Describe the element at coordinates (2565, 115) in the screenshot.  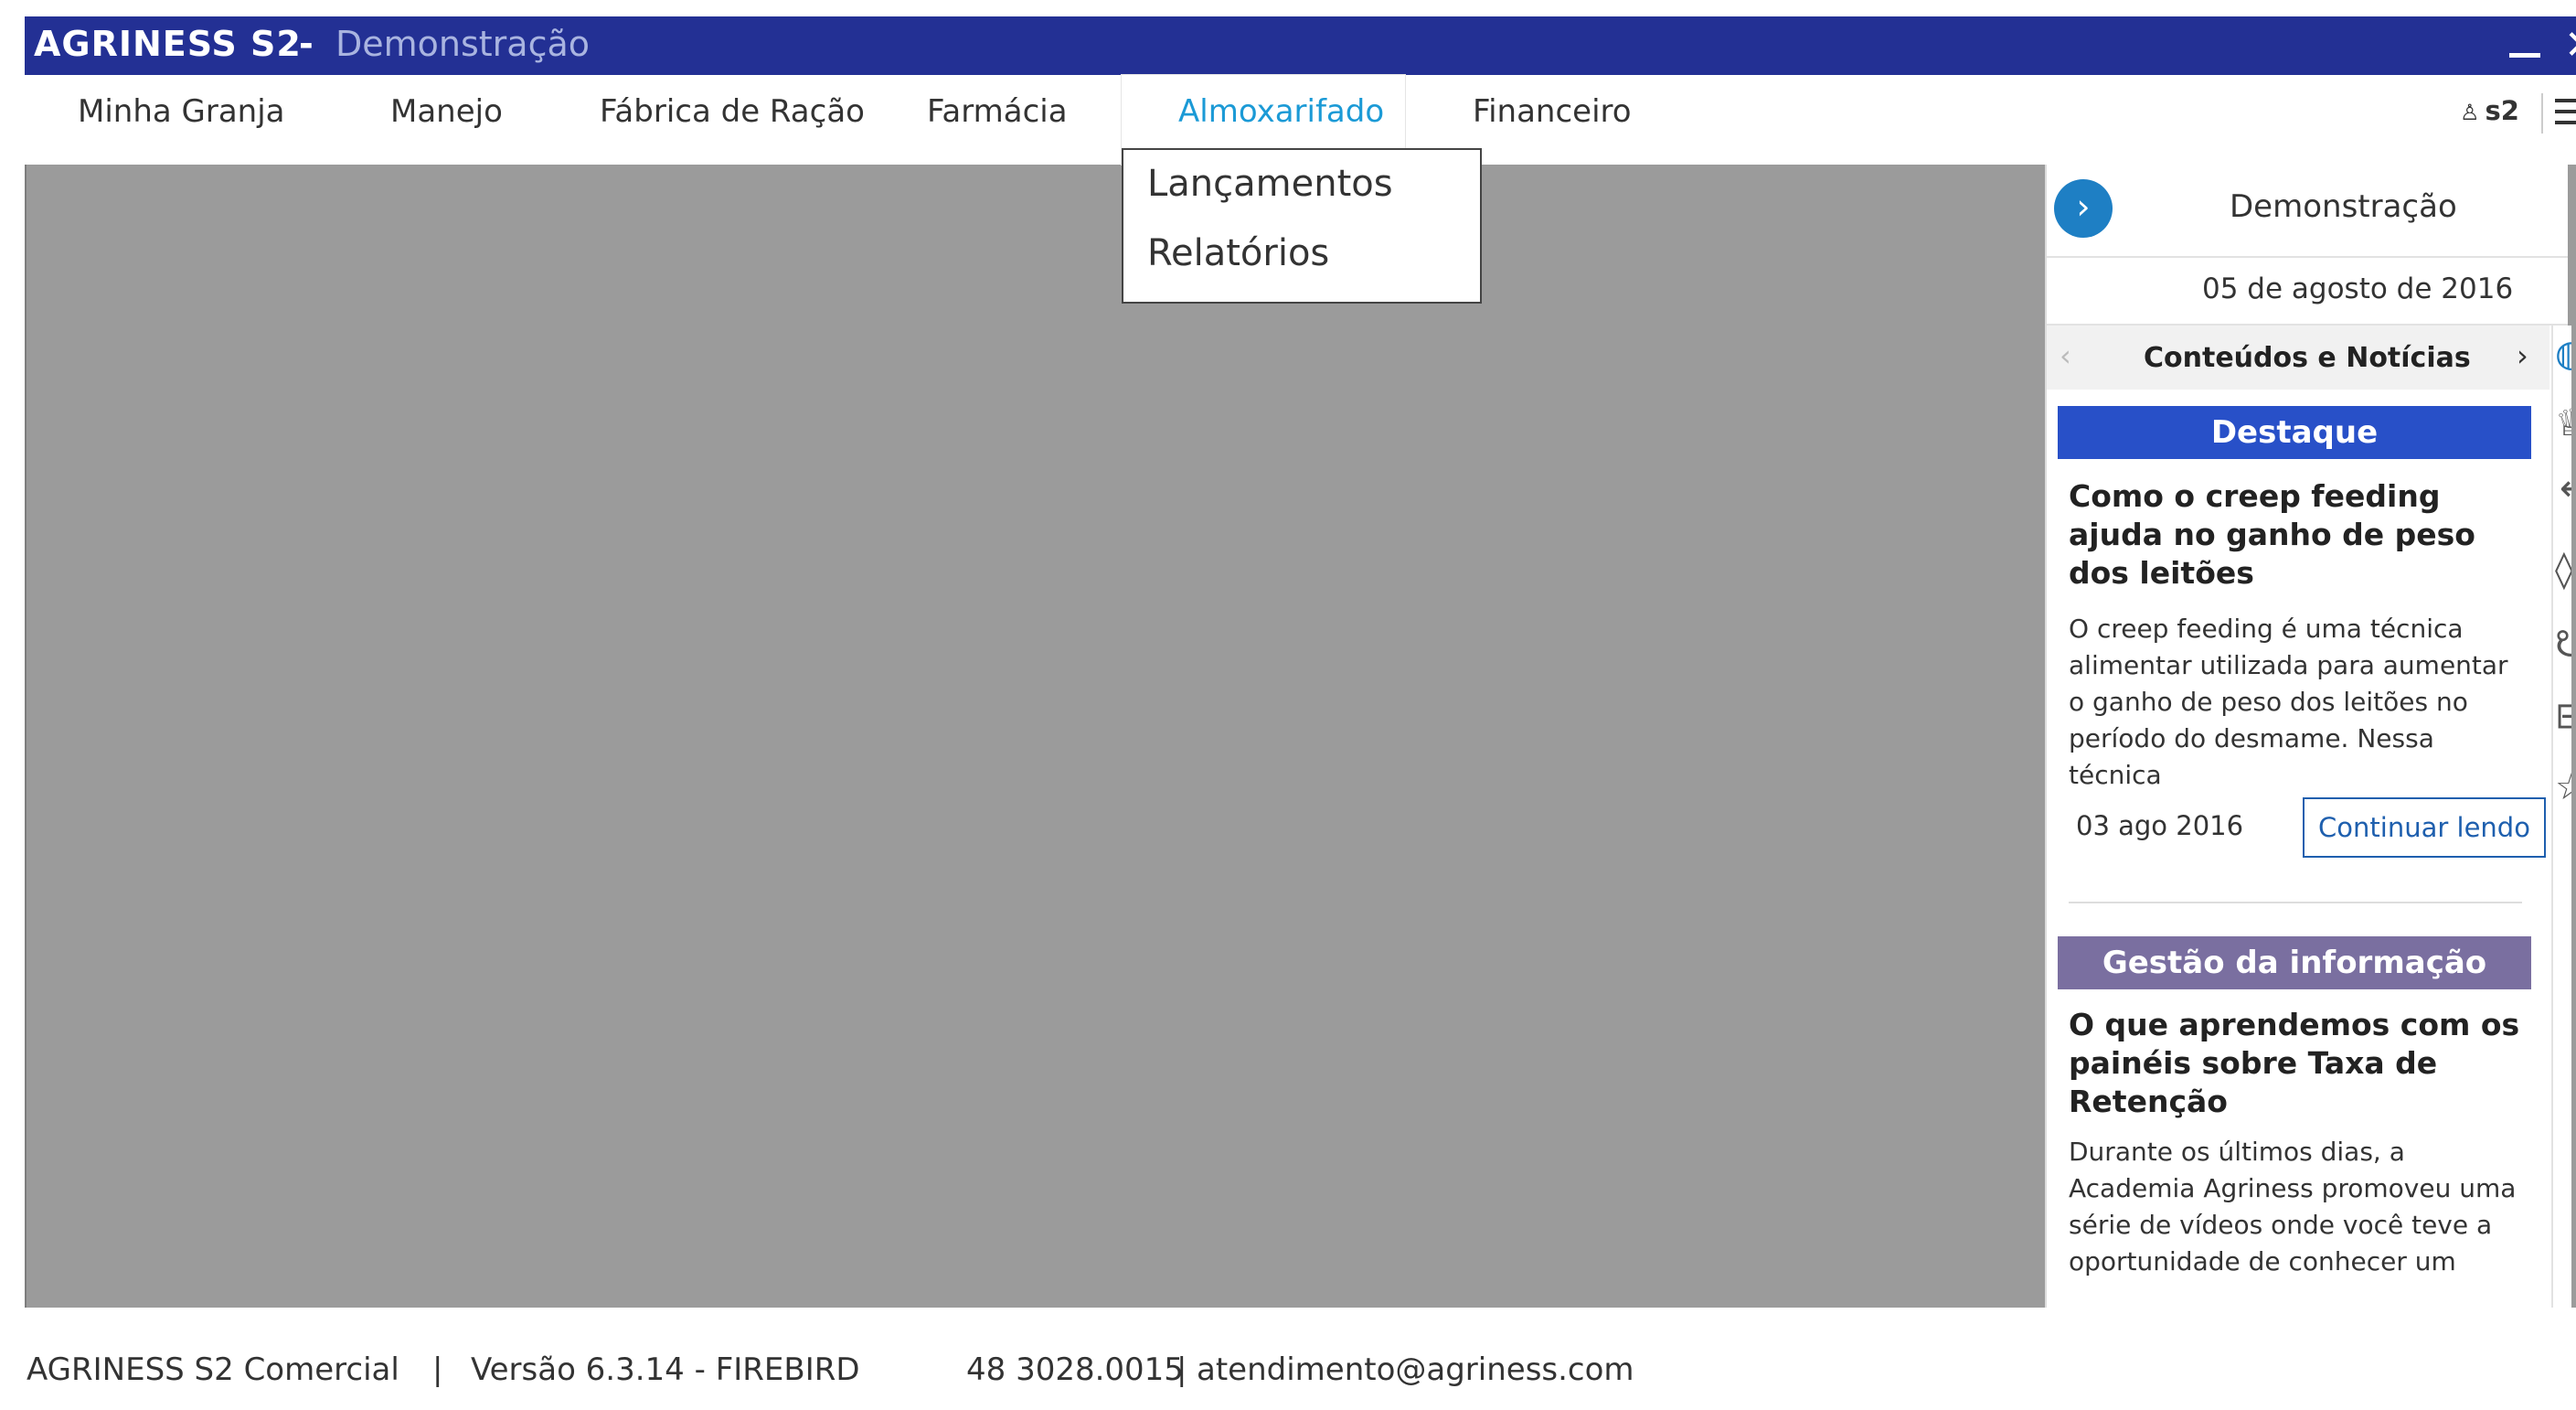
I see `hamburger-menu-icon` at that location.